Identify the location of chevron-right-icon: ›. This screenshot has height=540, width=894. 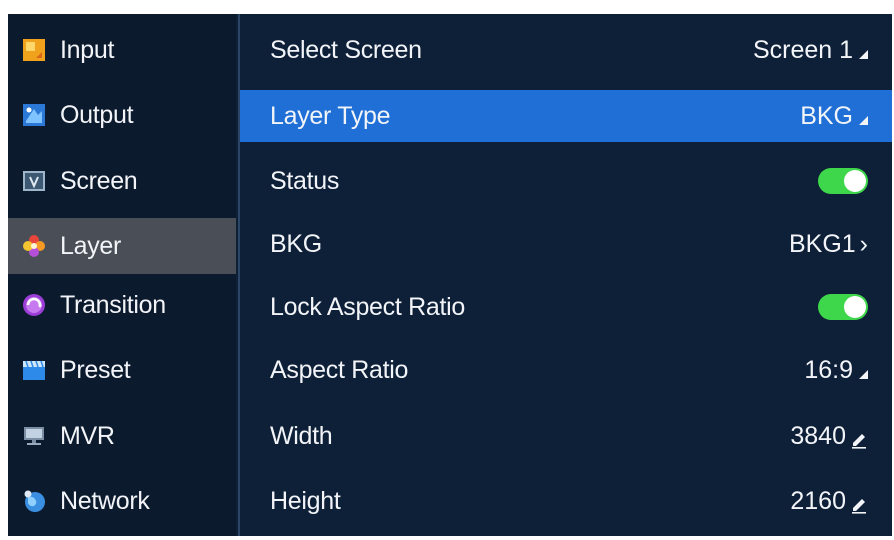
(863, 243).